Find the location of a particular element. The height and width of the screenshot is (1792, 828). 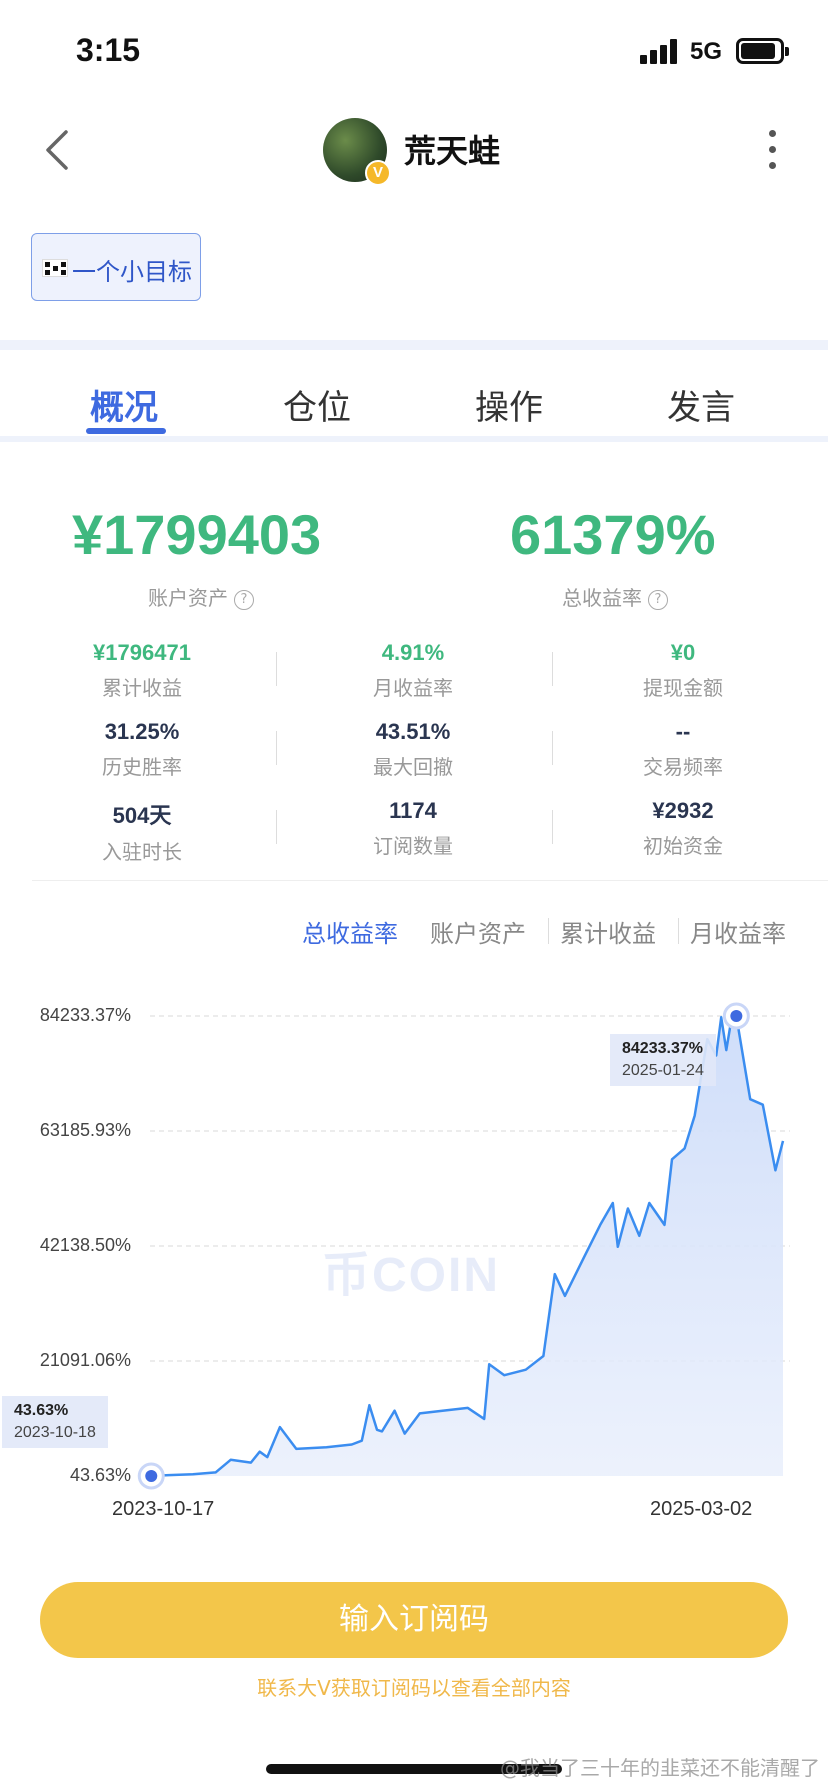

stat-trade-frequency: -- 交易频率 is located at coordinates (683, 749).